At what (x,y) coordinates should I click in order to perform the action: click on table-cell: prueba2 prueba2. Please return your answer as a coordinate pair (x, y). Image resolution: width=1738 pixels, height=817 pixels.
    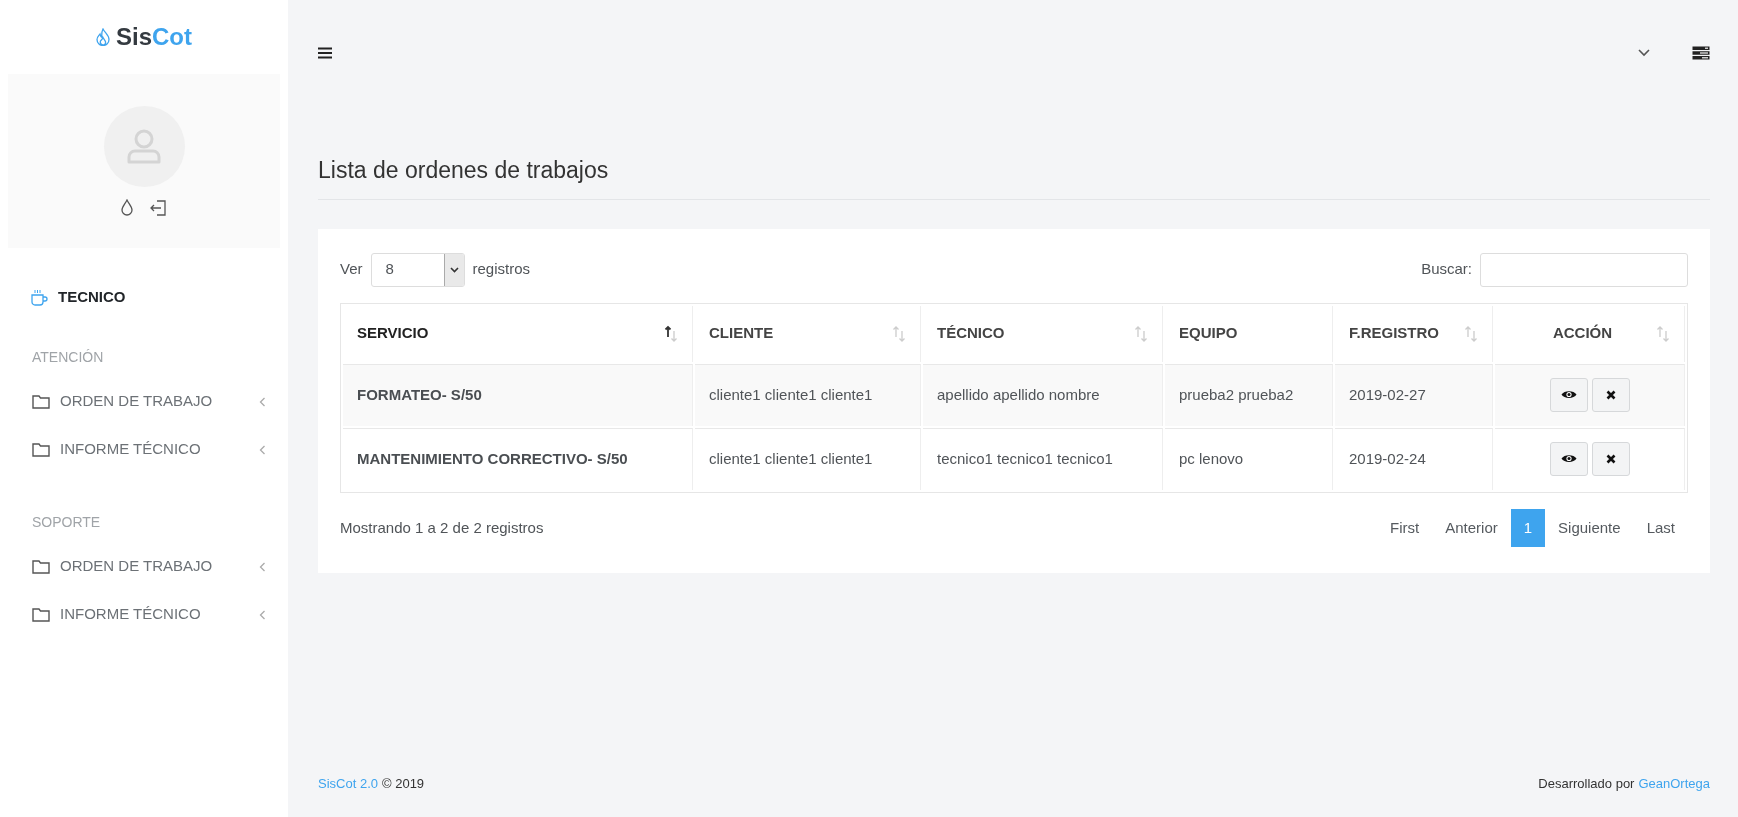
    Looking at the image, I should click on (1249, 394).